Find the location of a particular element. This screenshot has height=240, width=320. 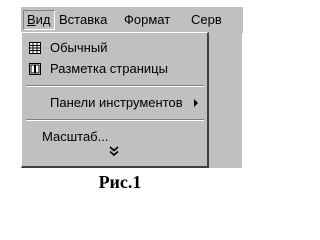

menu-item-toolbars: Панели инструментов is located at coordinates (114, 103).